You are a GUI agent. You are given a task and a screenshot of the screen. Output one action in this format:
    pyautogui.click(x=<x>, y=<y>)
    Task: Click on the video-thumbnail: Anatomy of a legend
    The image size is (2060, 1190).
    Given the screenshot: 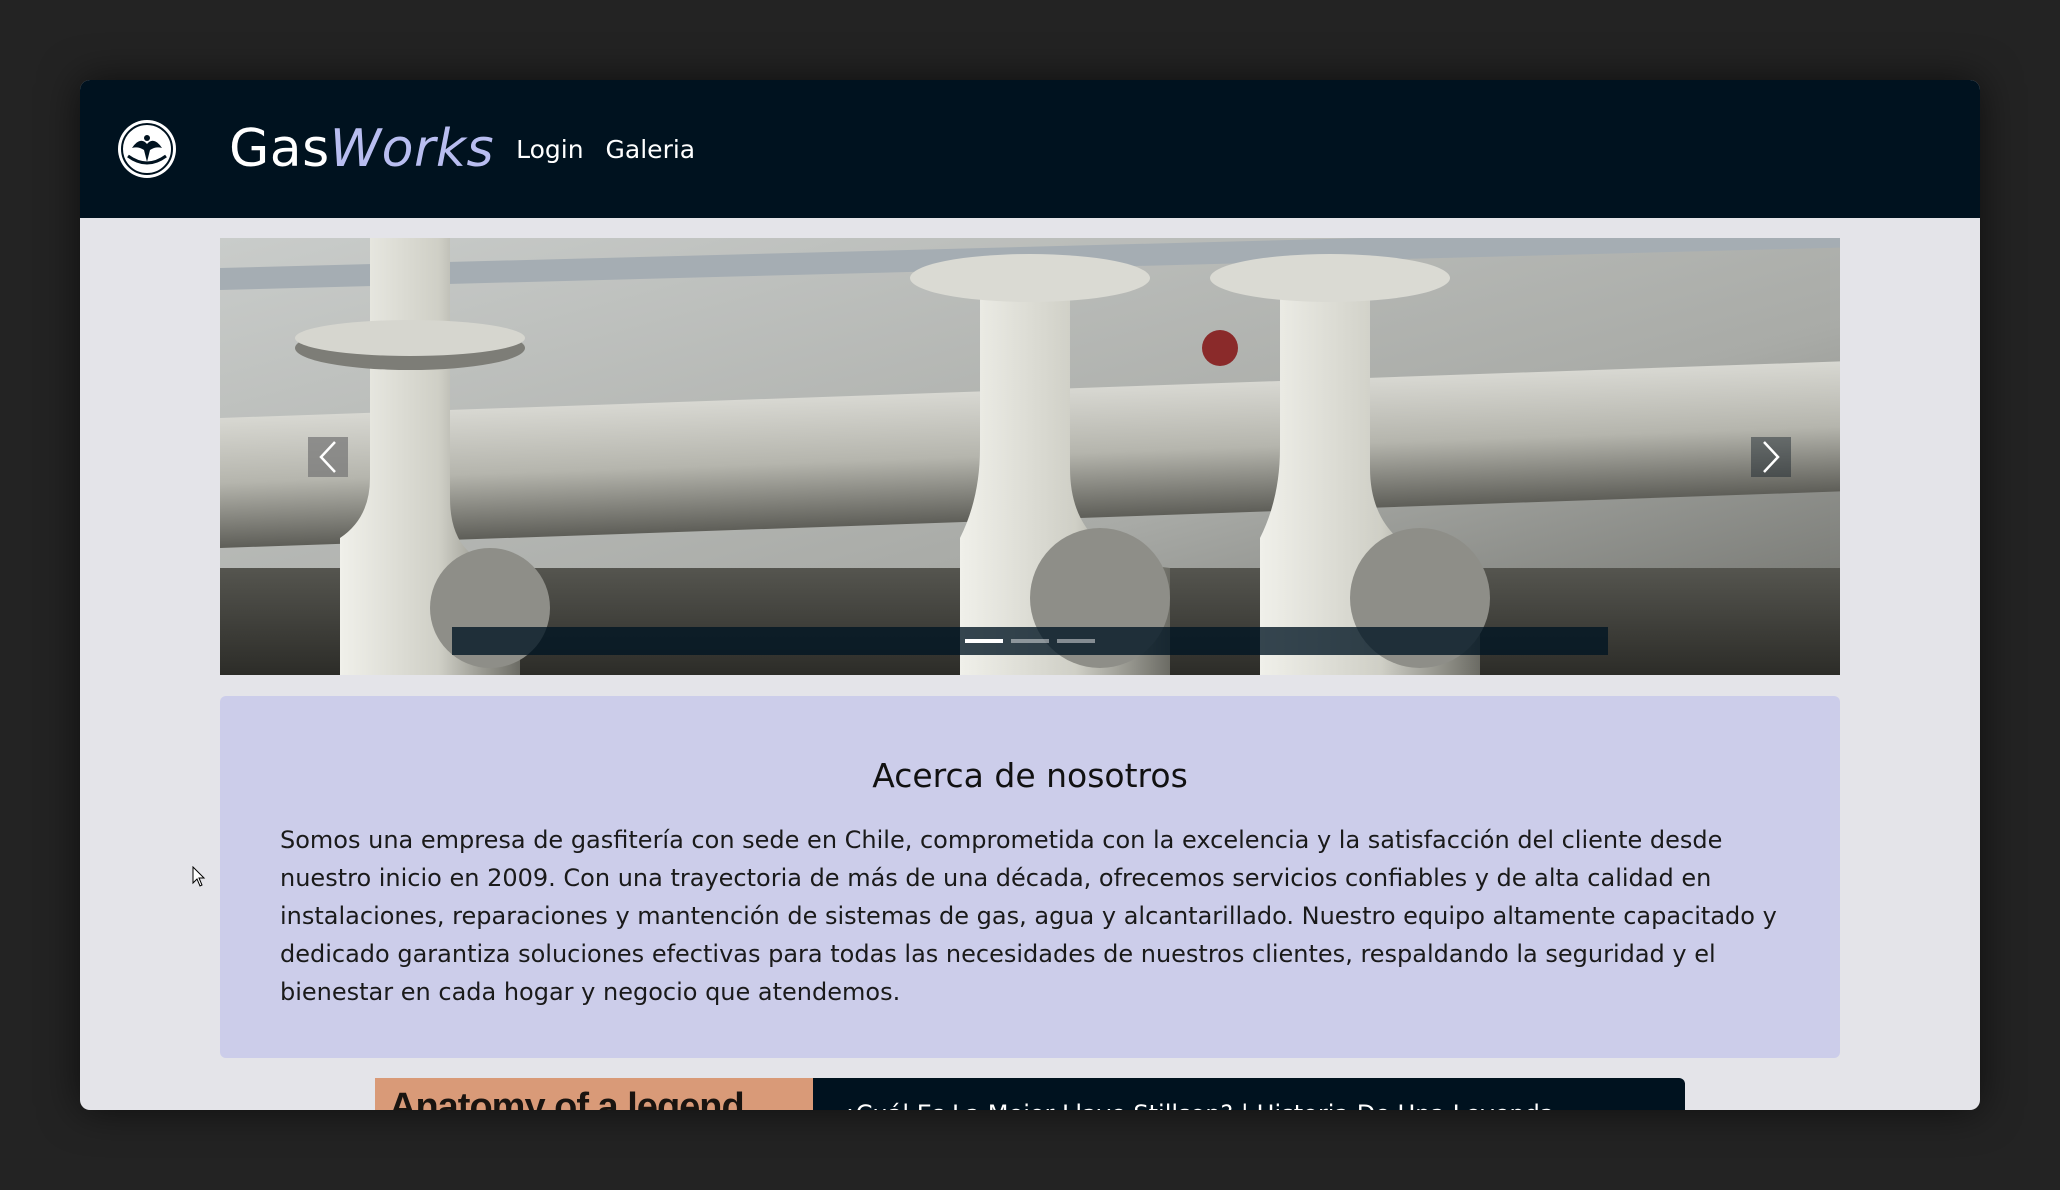 What is the action you would take?
    pyautogui.click(x=594, y=1094)
    